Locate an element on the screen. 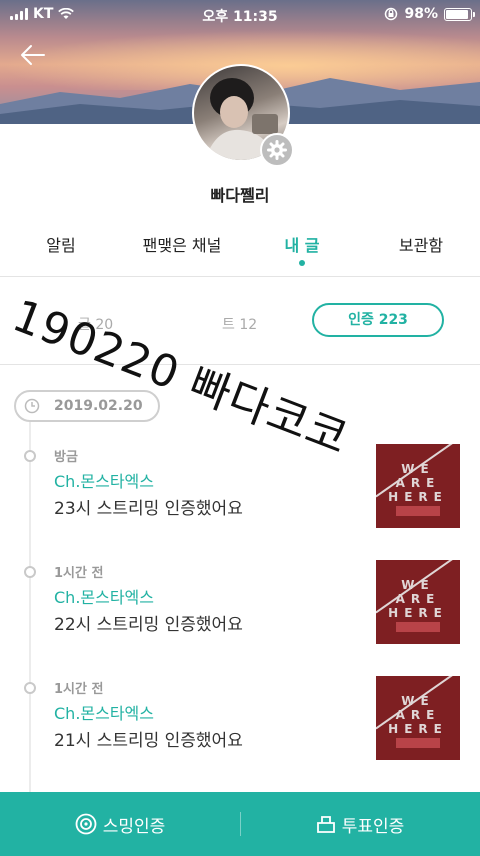 The image size is (480, 856). tab-label: 알림 is located at coordinates (61, 245).